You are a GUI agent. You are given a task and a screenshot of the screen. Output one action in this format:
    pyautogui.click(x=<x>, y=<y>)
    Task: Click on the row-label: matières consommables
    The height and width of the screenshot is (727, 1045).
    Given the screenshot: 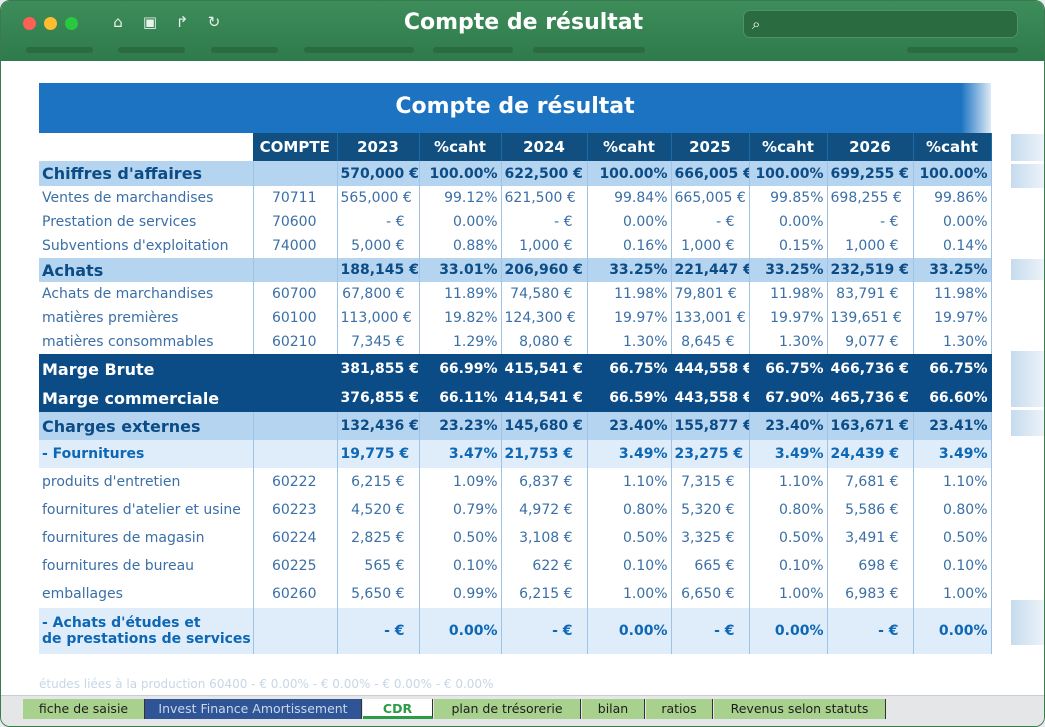 What is the action you would take?
    pyautogui.click(x=146, y=342)
    